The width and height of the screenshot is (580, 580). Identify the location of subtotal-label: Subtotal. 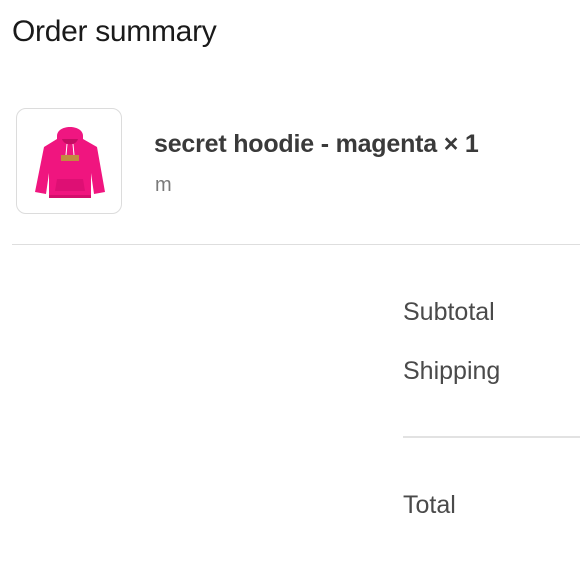
(449, 312).